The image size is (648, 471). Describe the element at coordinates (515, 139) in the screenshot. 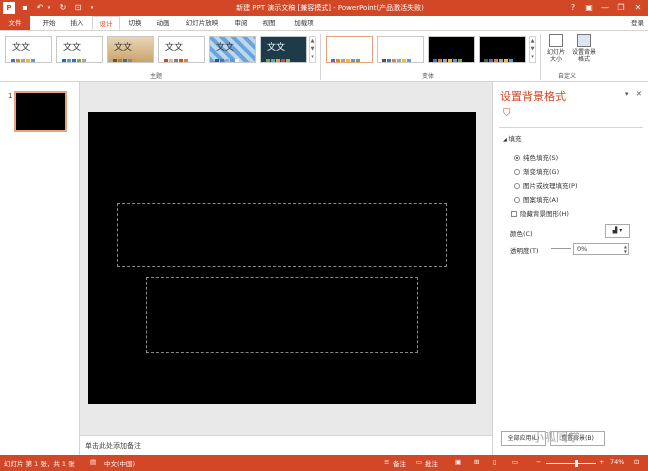

I see `fill-section-label: 填充` at that location.